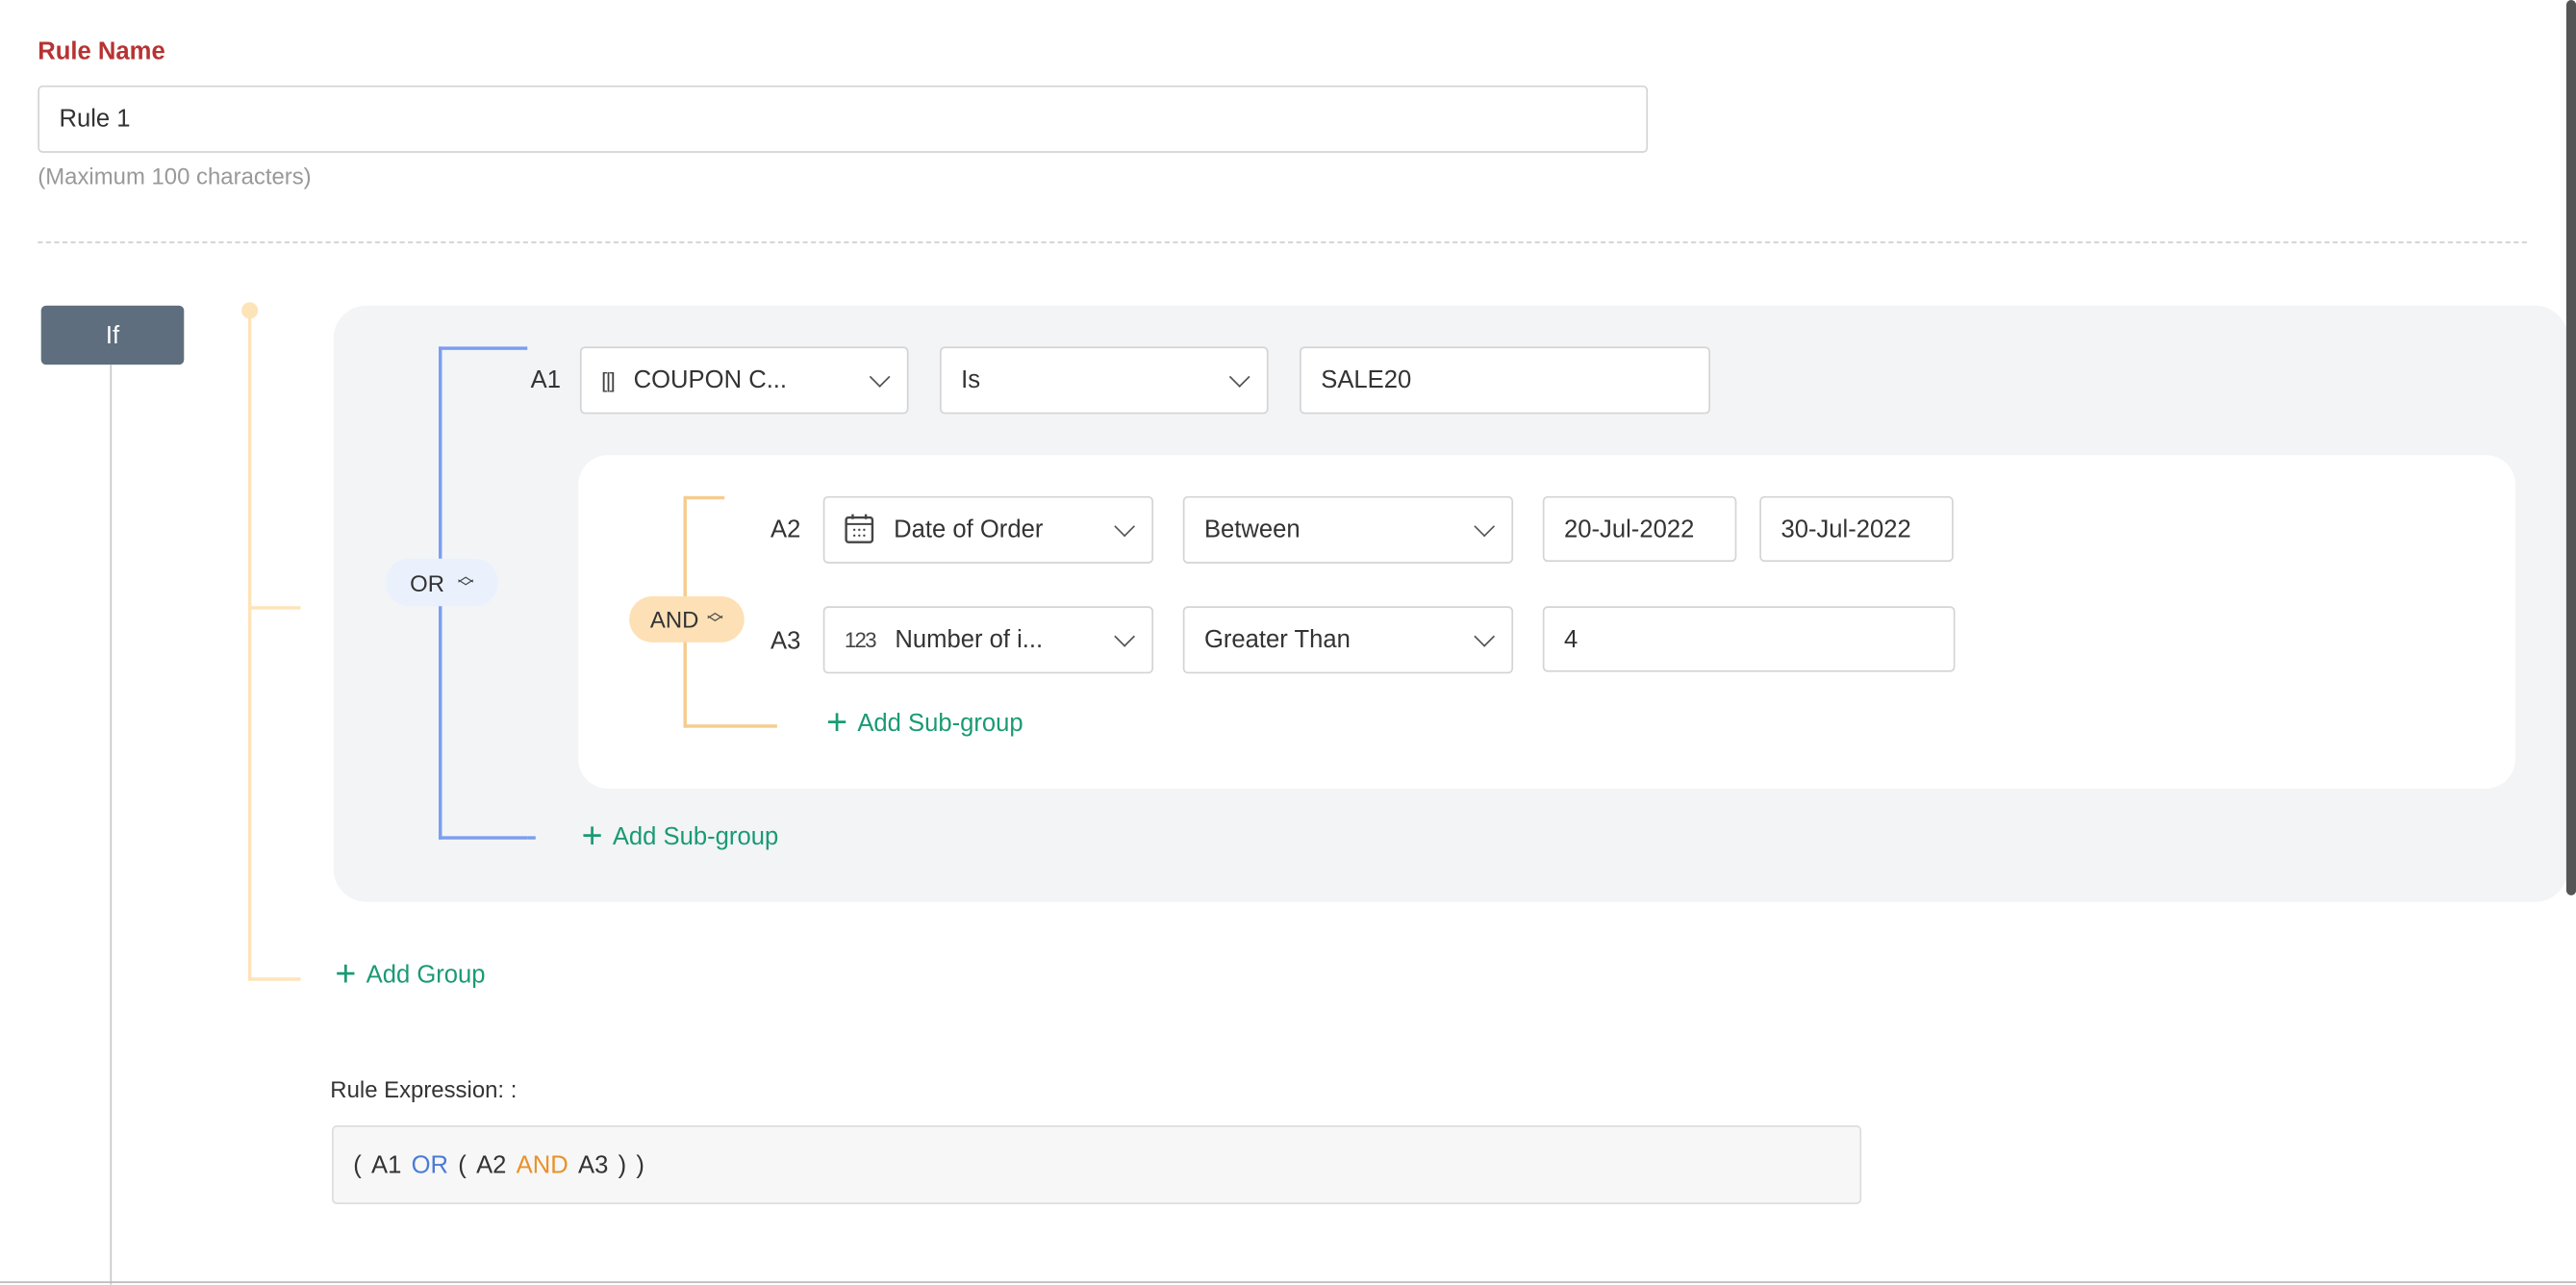 The height and width of the screenshot is (1285, 2576). What do you see at coordinates (1104, 381) in the screenshot?
I see `operator-select-a1: Is` at bounding box center [1104, 381].